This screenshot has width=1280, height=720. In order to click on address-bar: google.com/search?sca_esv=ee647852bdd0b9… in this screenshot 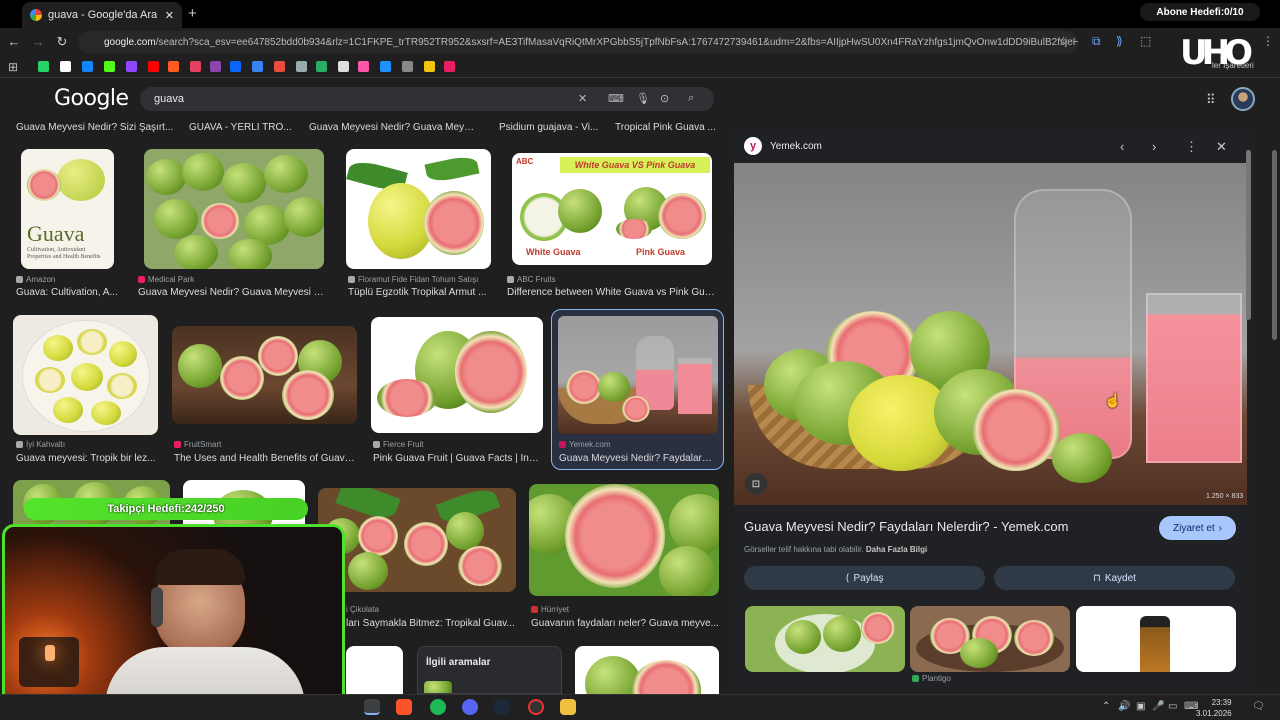, I will do `click(578, 42)`.